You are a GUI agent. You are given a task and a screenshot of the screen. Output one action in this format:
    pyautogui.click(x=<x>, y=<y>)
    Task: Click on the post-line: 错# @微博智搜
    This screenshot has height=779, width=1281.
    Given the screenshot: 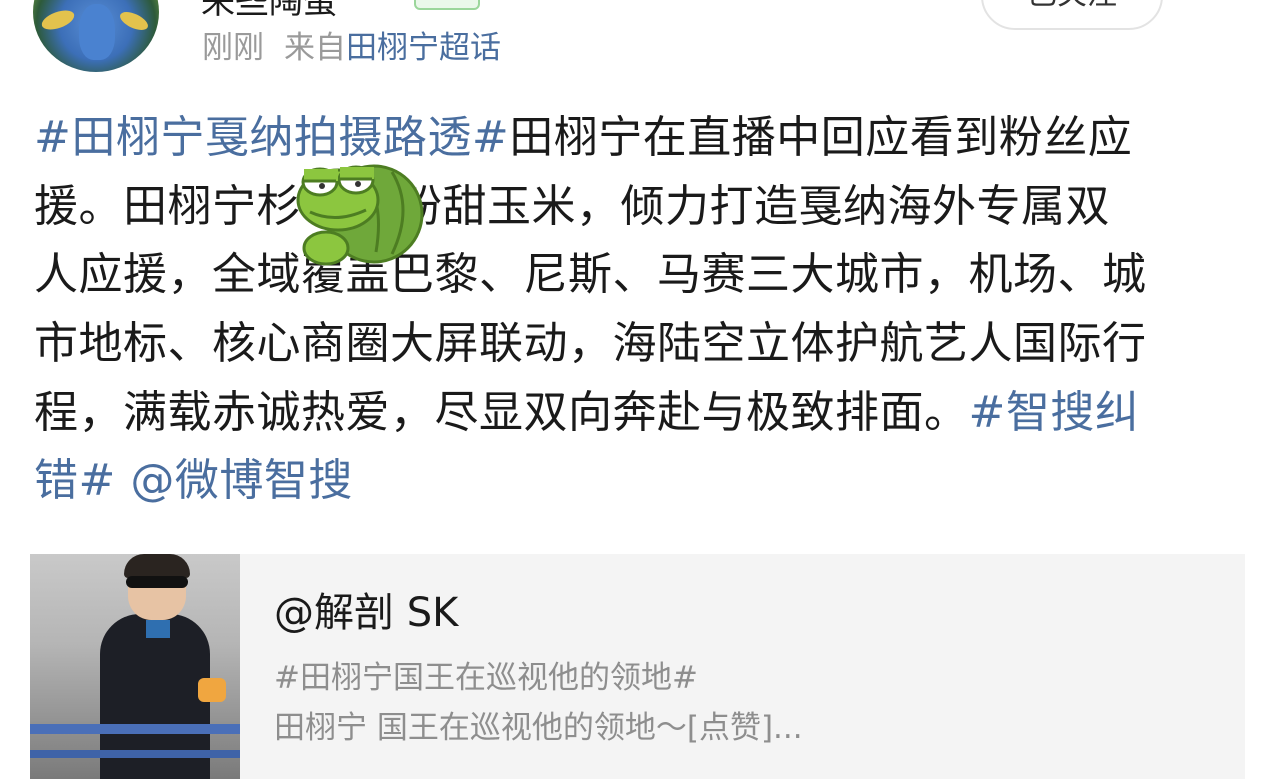 What is the action you would take?
    pyautogui.click(x=641, y=481)
    